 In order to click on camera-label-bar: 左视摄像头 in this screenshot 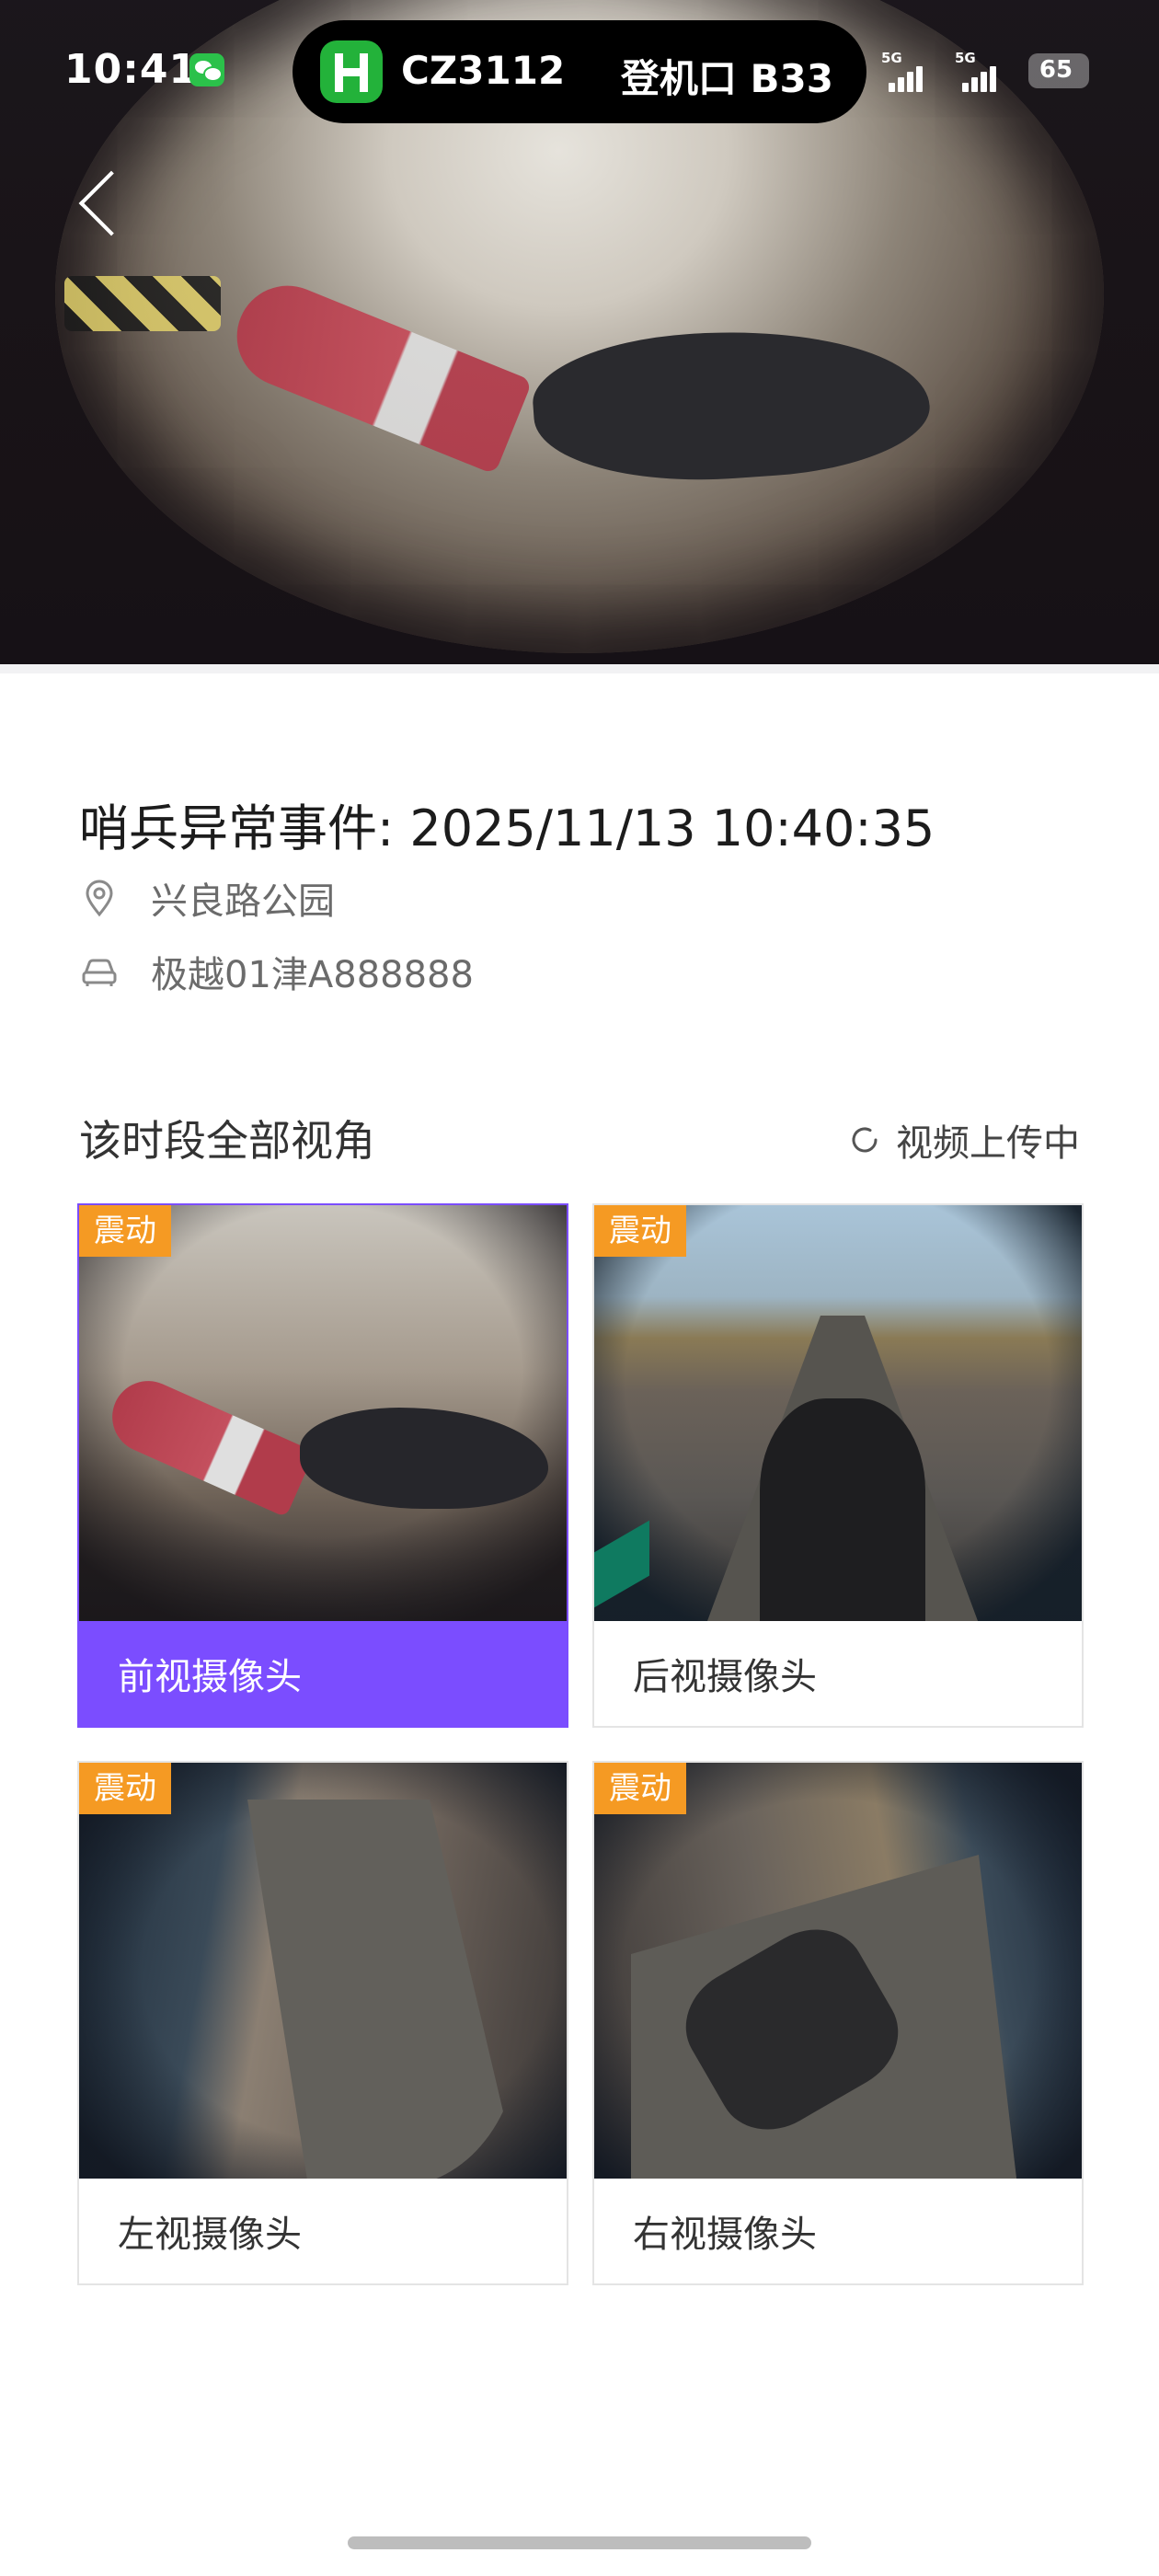, I will do `click(323, 2231)`.